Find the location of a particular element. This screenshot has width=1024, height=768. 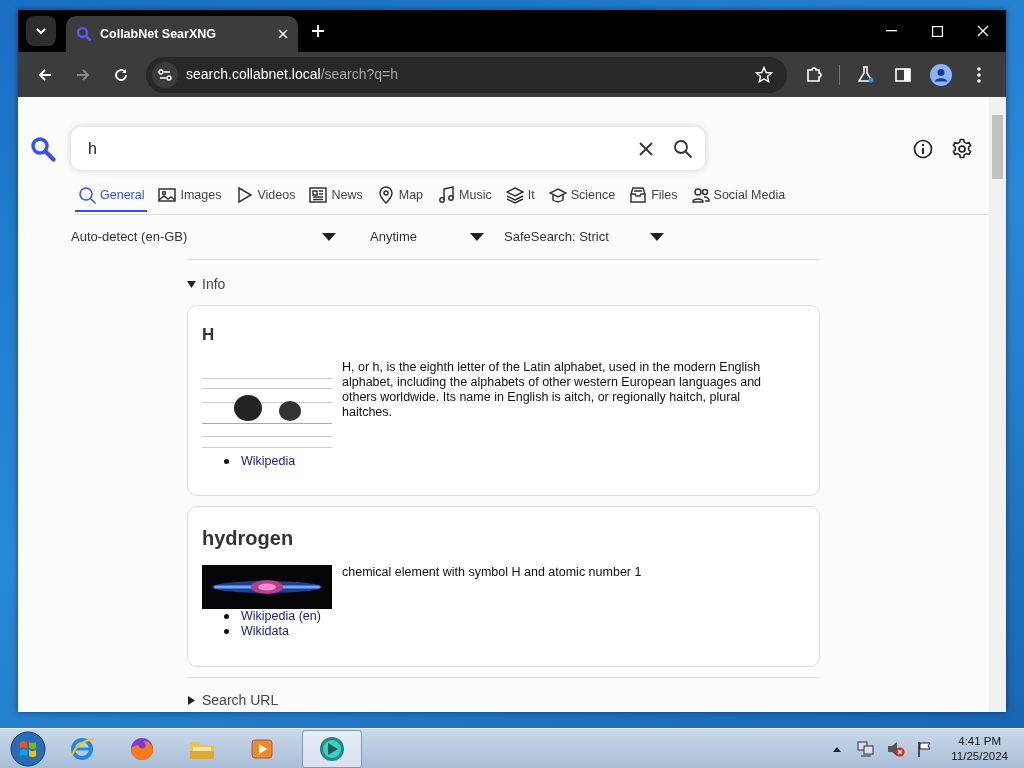

caret-right-icon is located at coordinates (191, 700).